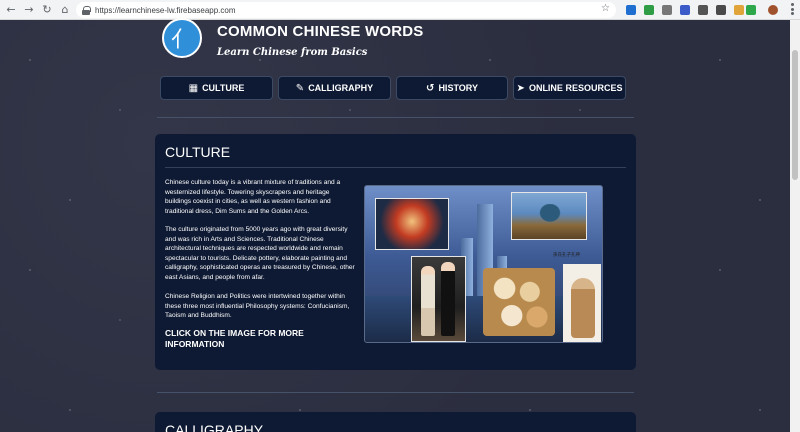  Describe the element at coordinates (65, 10) in the screenshot. I see `home-icon: ⌂` at that location.